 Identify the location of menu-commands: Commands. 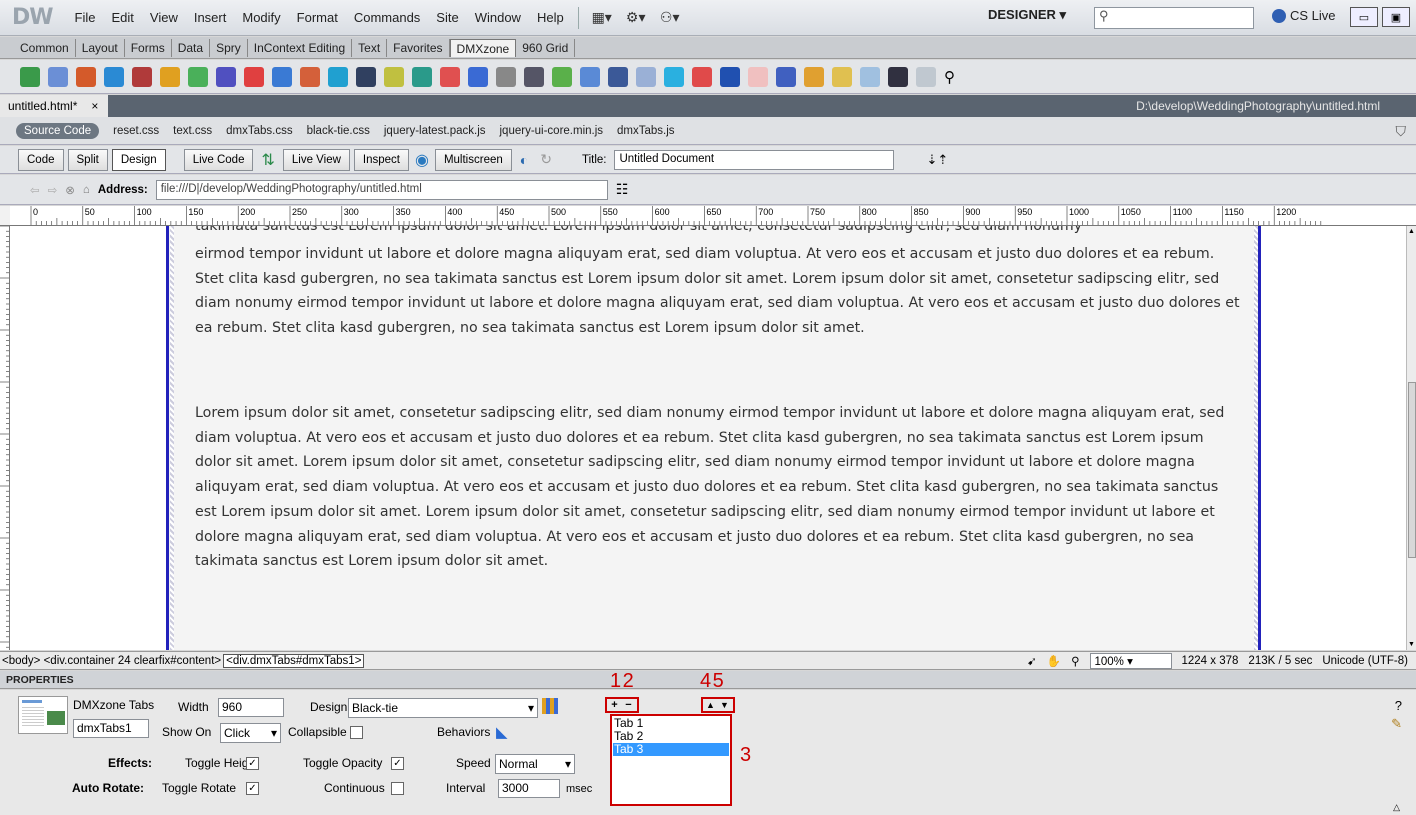
(387, 17).